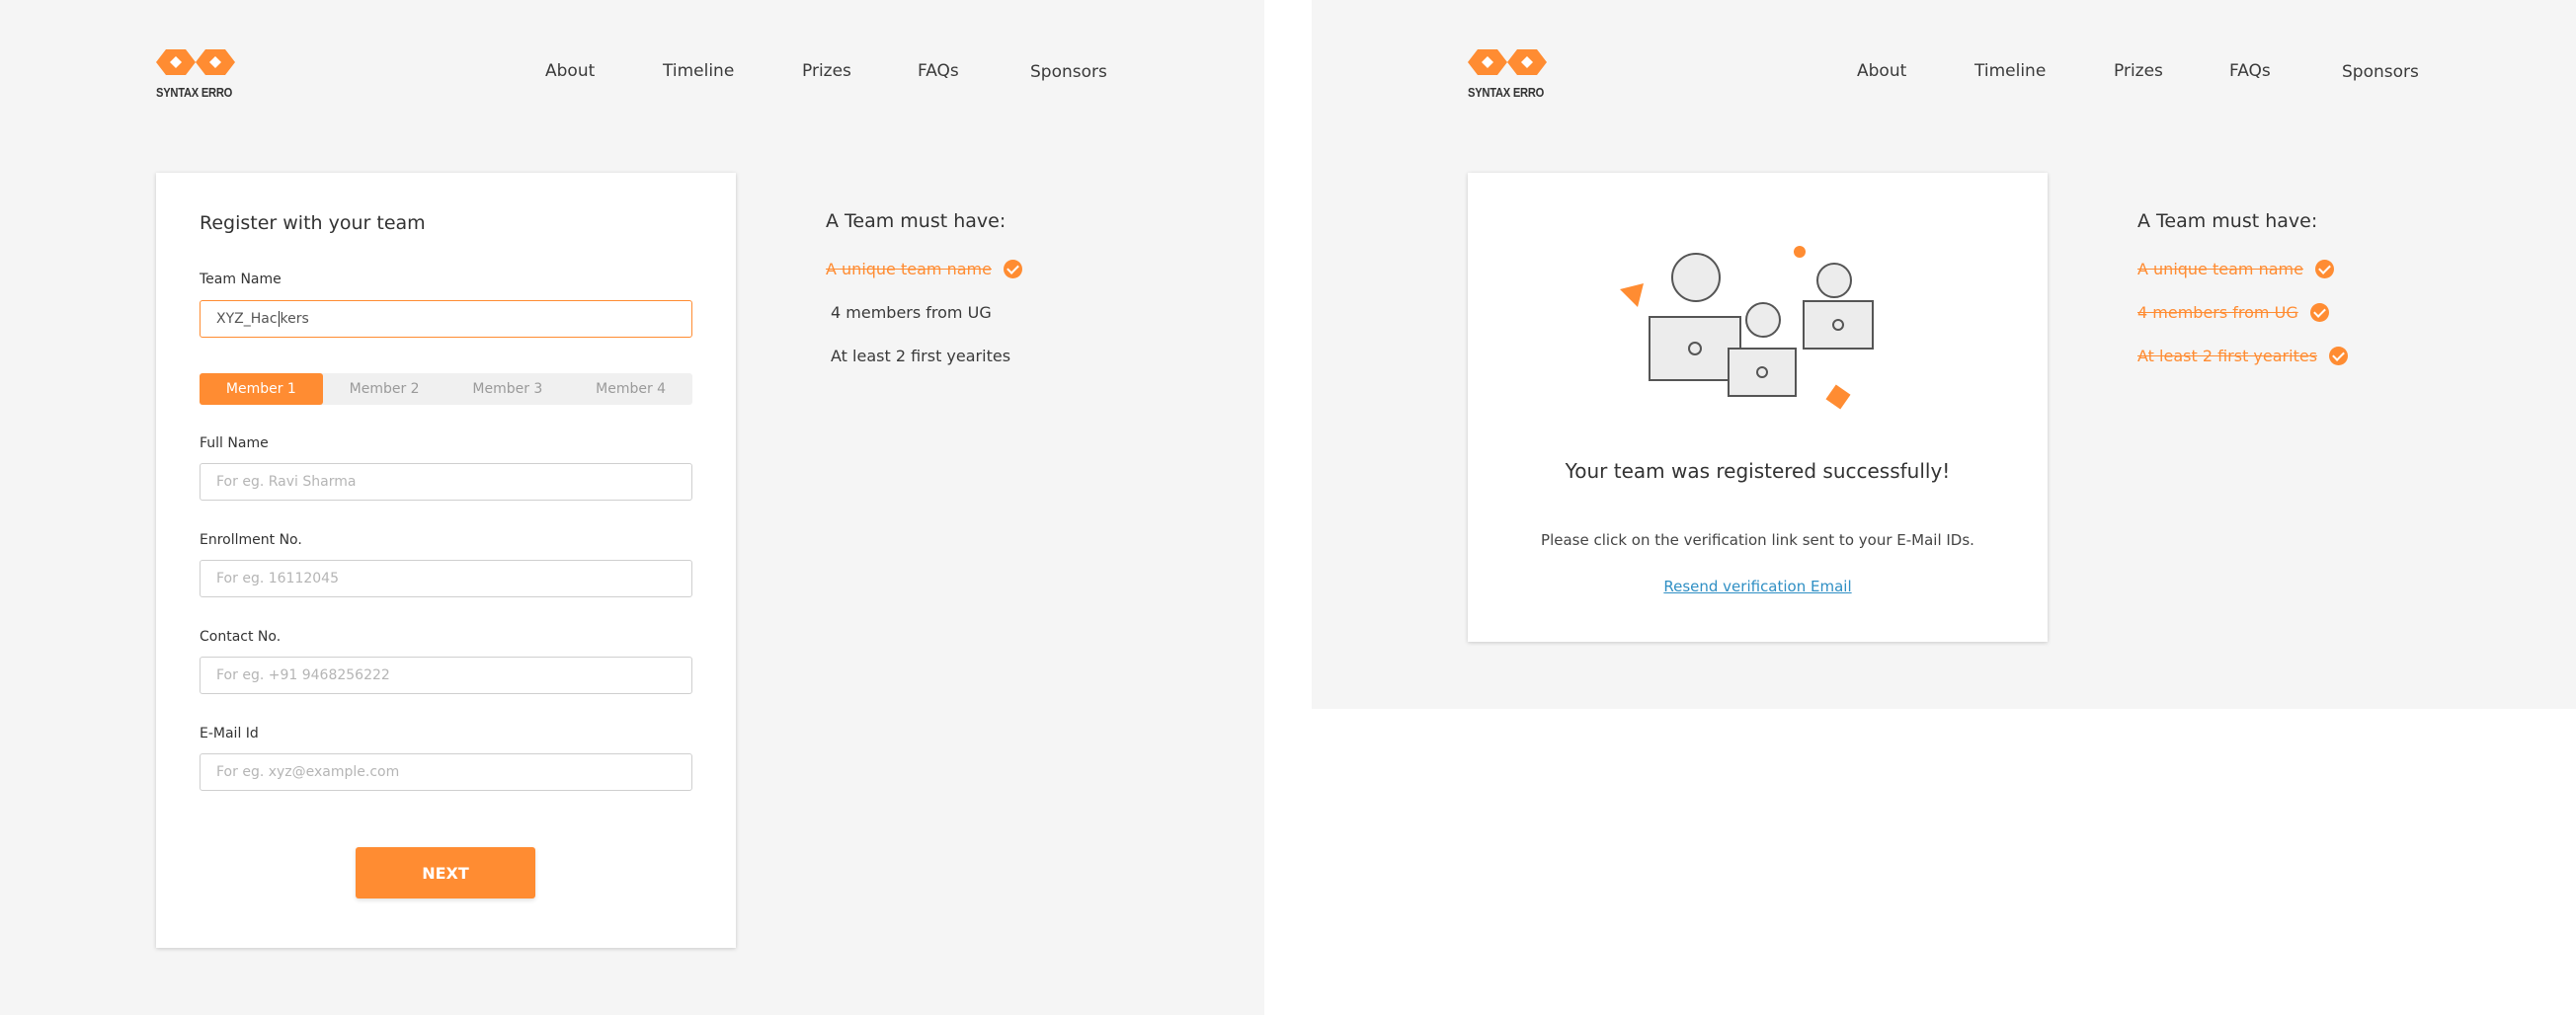 The width and height of the screenshot is (2576, 1015). Describe the element at coordinates (1758, 471) in the screenshot. I see `success-message: Your team was registered successfully!` at that location.